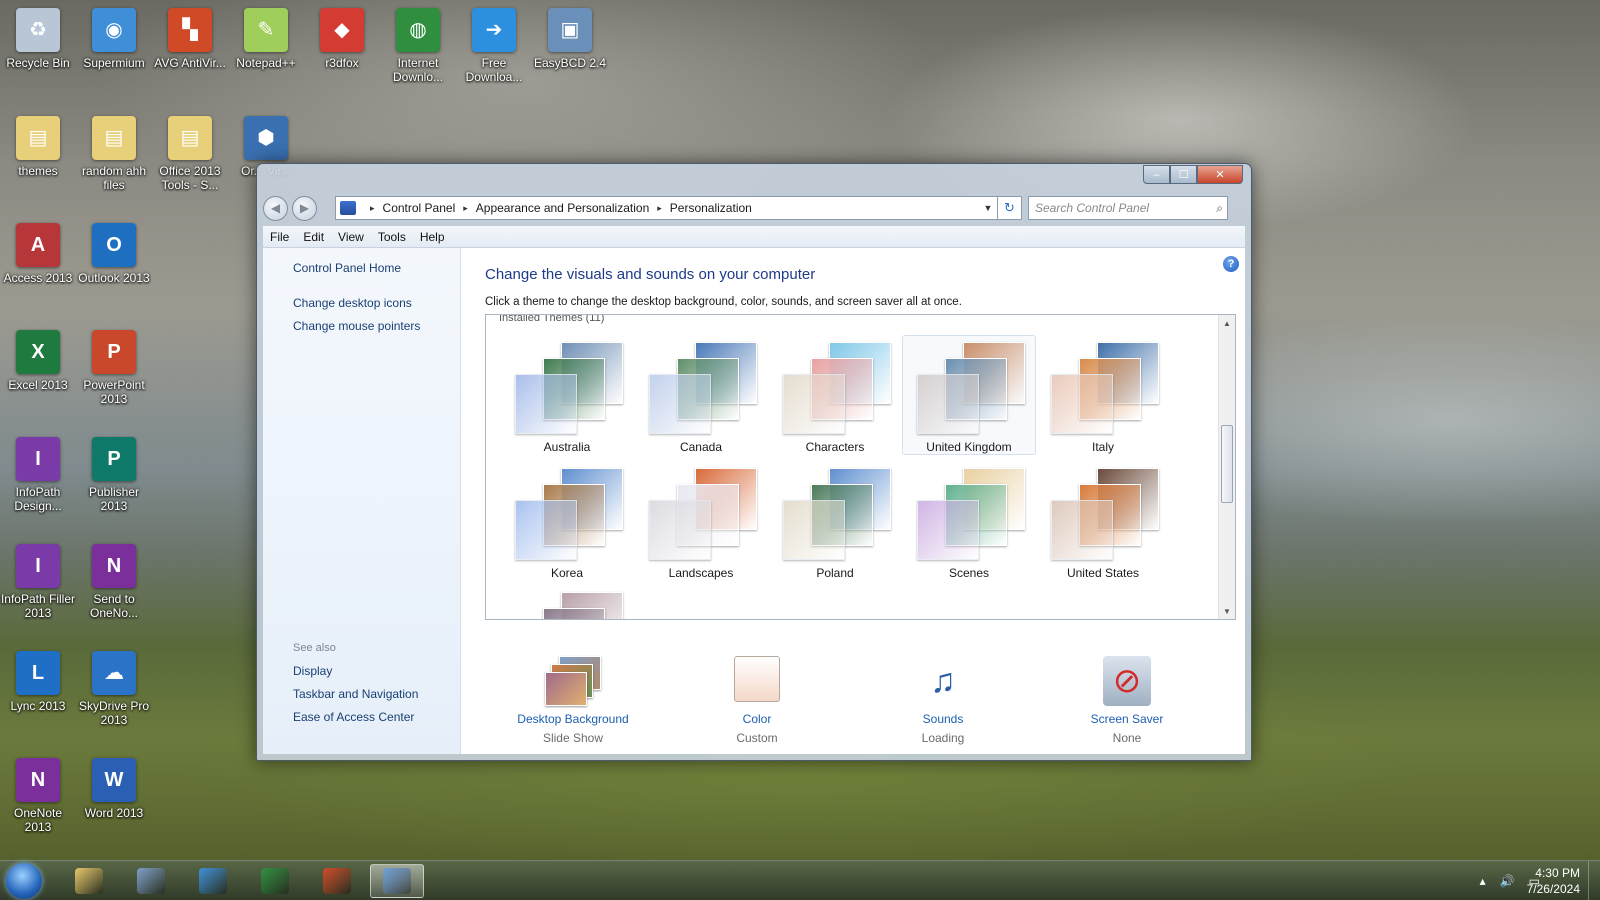  What do you see at coordinates (351, 237) in the screenshot?
I see `menu-view: View` at bounding box center [351, 237].